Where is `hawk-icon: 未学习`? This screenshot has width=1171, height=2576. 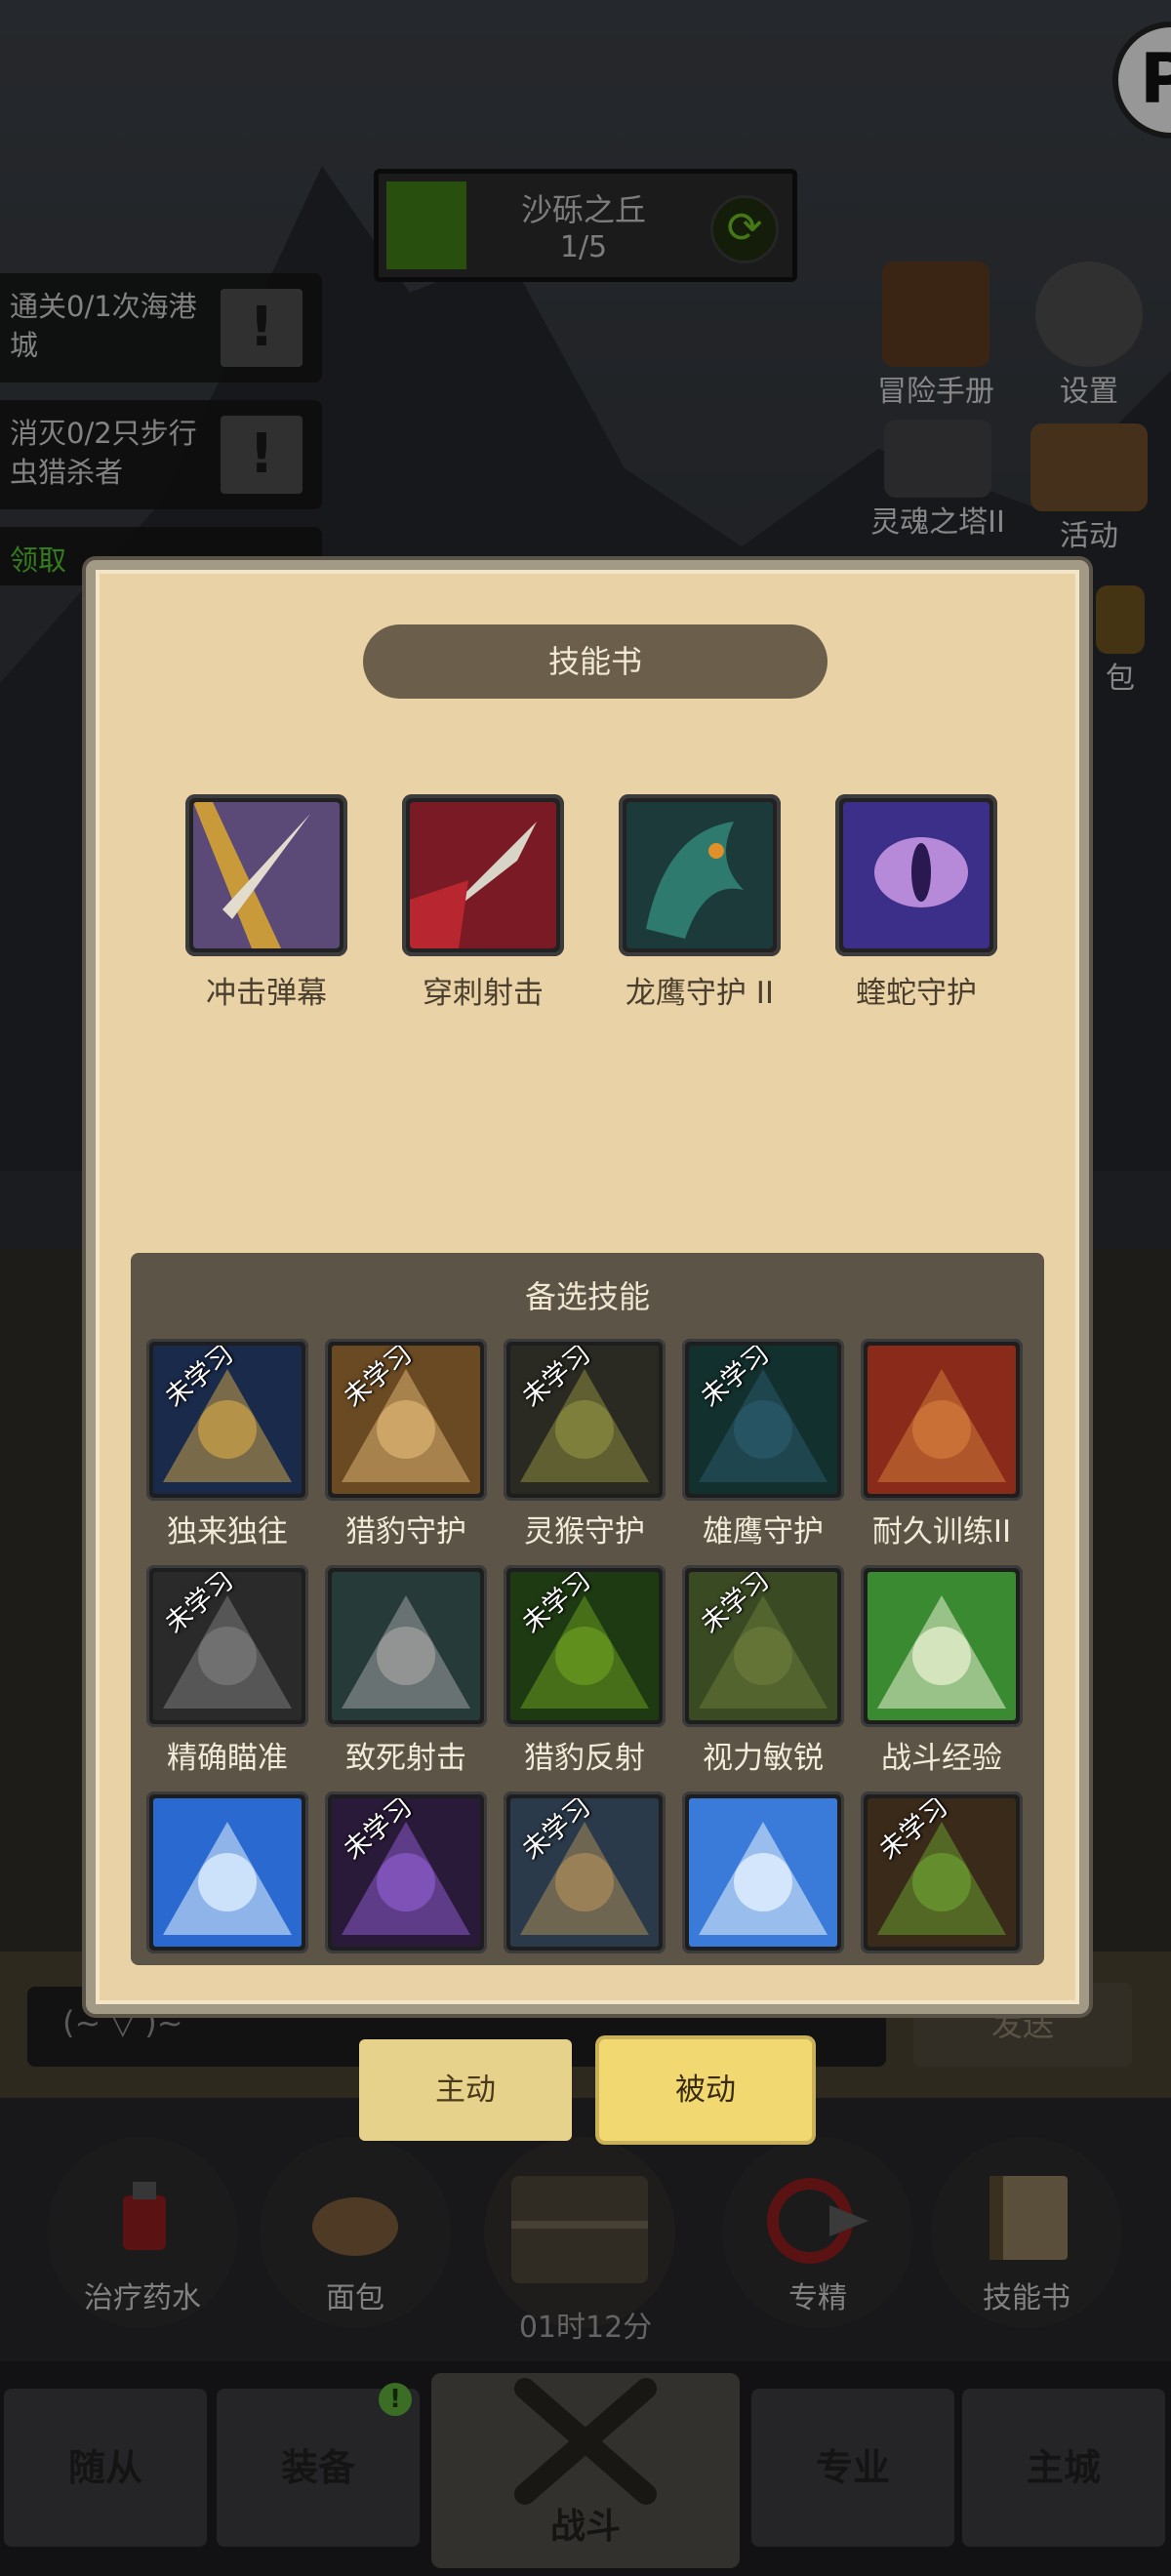
hawk-icon: 未学习 is located at coordinates (763, 1420).